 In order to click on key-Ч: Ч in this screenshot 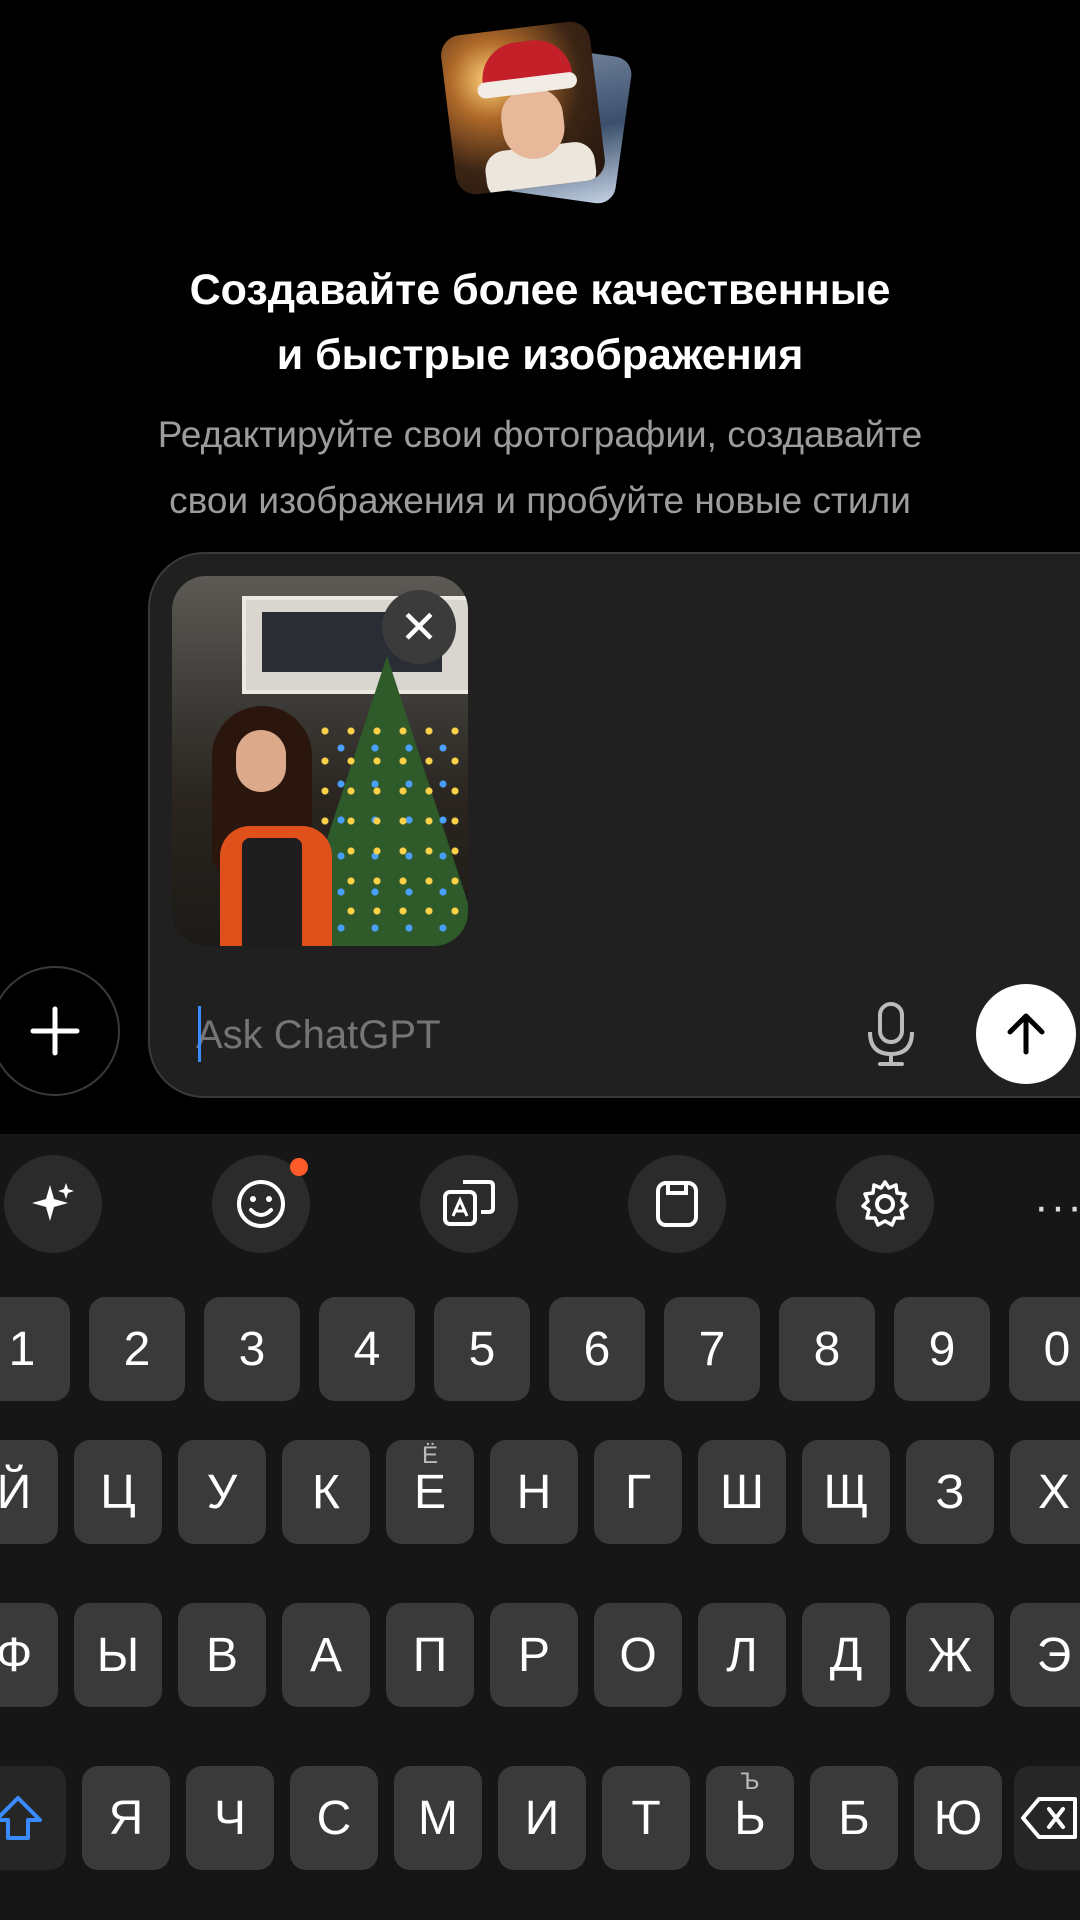, I will do `click(230, 1818)`.